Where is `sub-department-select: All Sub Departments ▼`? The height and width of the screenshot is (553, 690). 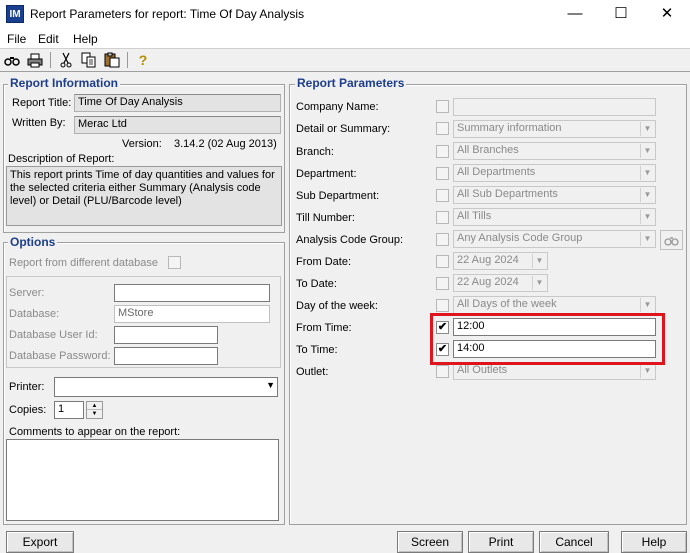
sub-department-select: All Sub Departments ▼ is located at coordinates (554, 195).